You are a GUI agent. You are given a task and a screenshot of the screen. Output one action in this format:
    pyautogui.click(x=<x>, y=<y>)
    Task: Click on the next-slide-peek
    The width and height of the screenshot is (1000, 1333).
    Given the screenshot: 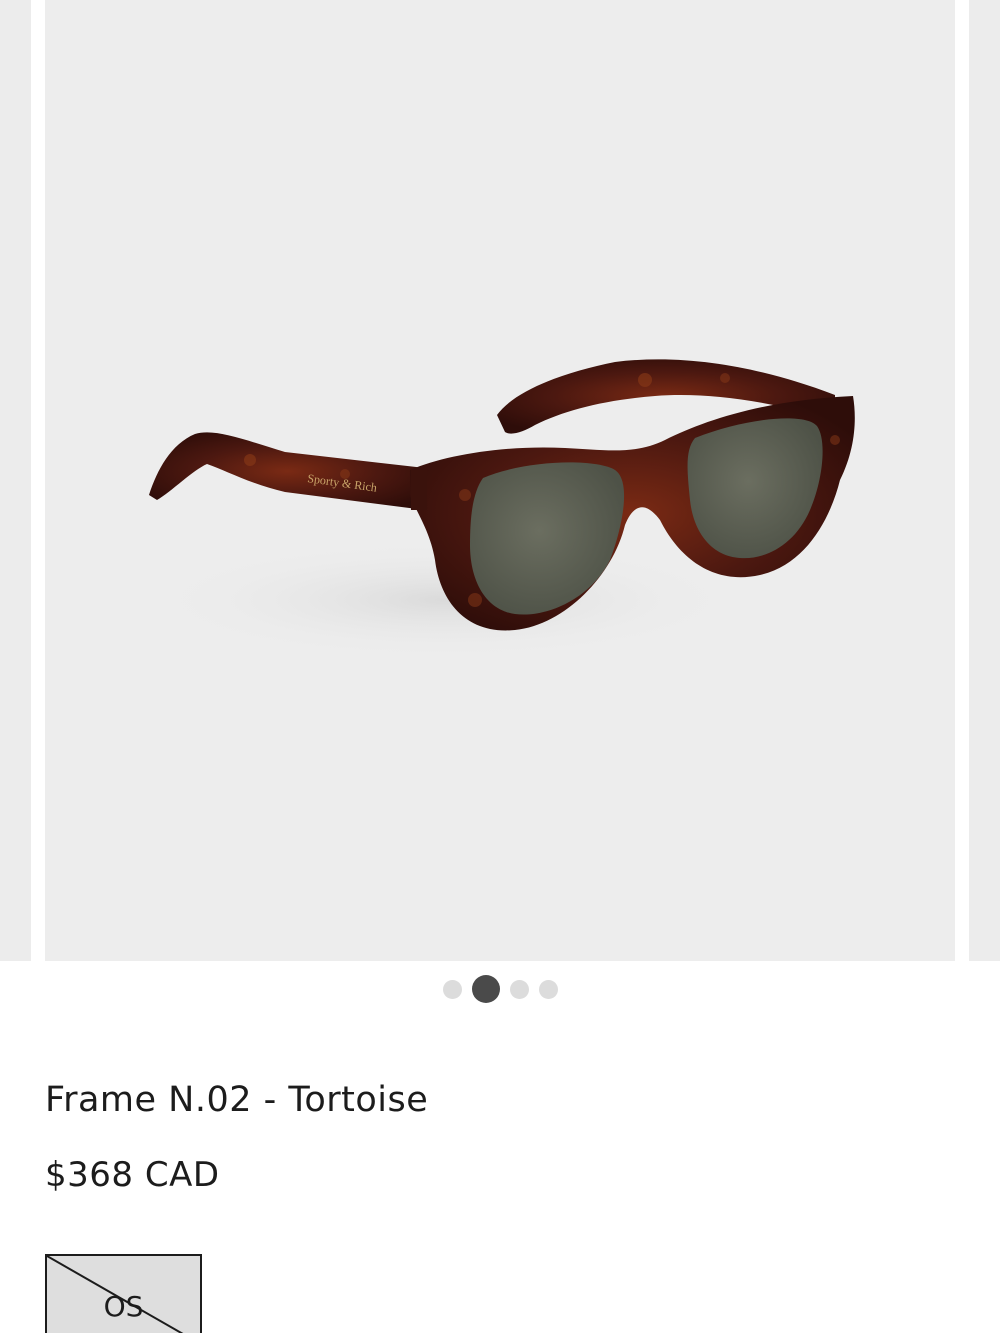 What is the action you would take?
    pyautogui.click(x=984, y=480)
    